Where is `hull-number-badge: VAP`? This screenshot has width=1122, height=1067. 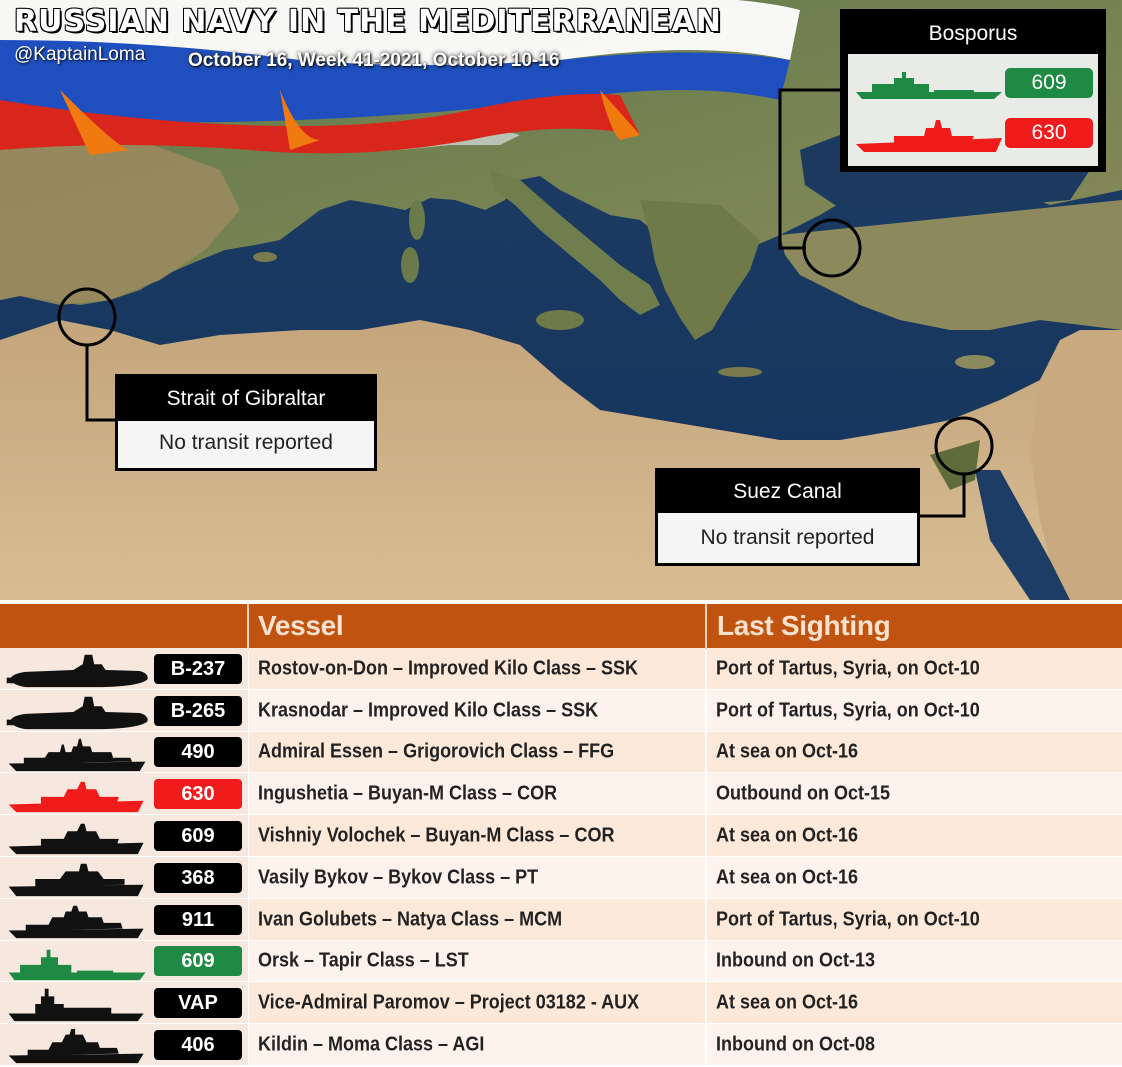
hull-number-badge: VAP is located at coordinates (198, 1003).